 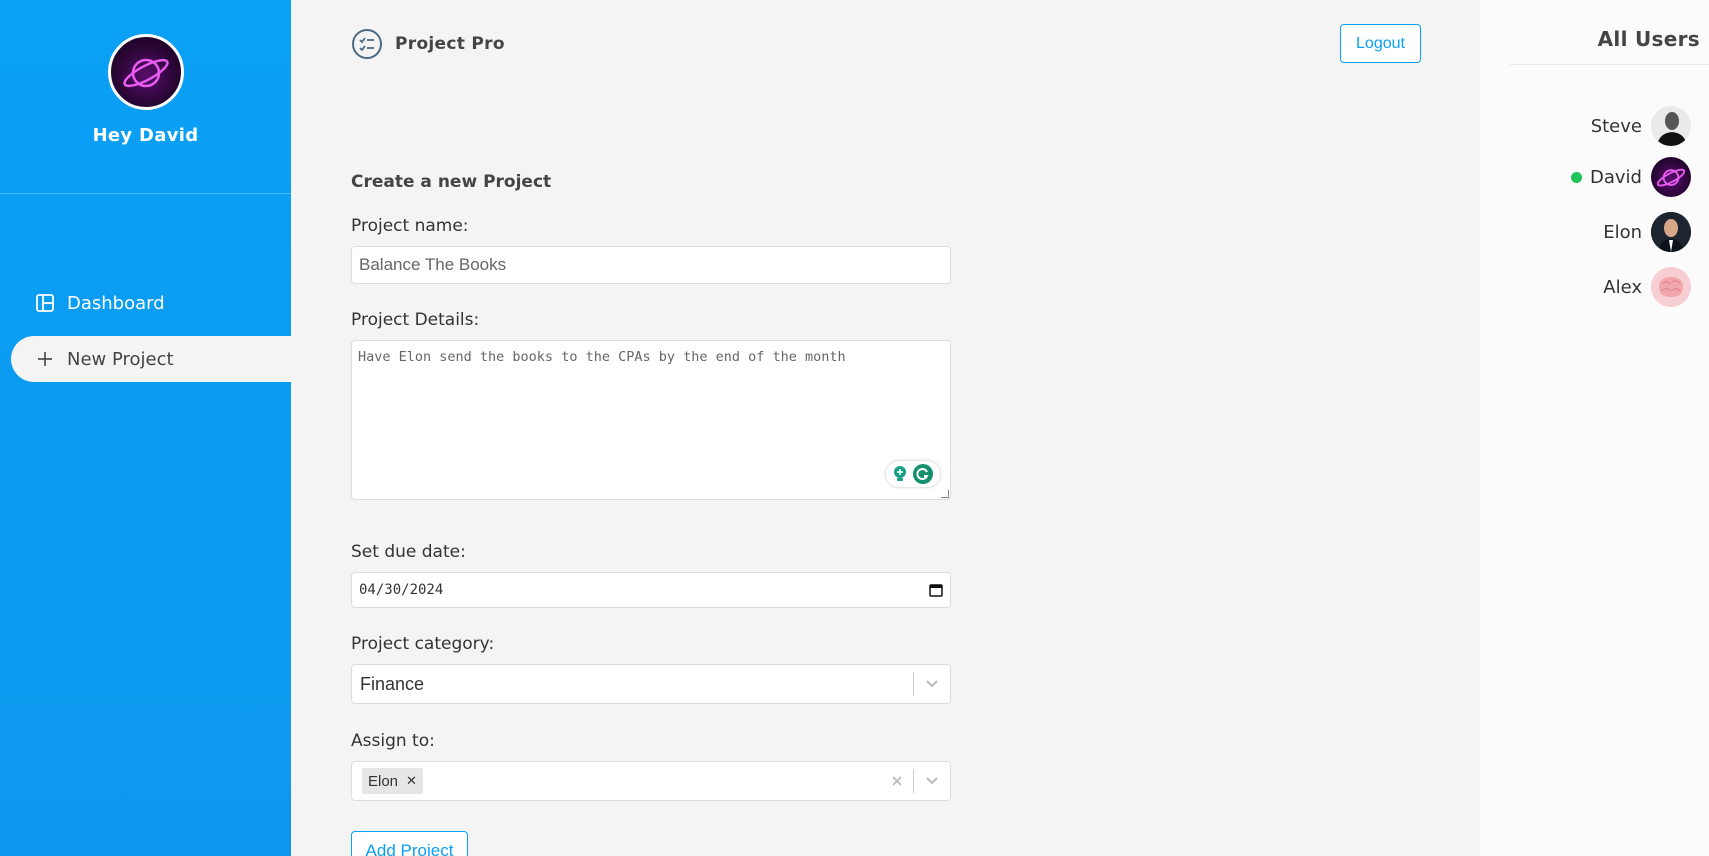 I want to click on lightbulb-icon, so click(x=900, y=473).